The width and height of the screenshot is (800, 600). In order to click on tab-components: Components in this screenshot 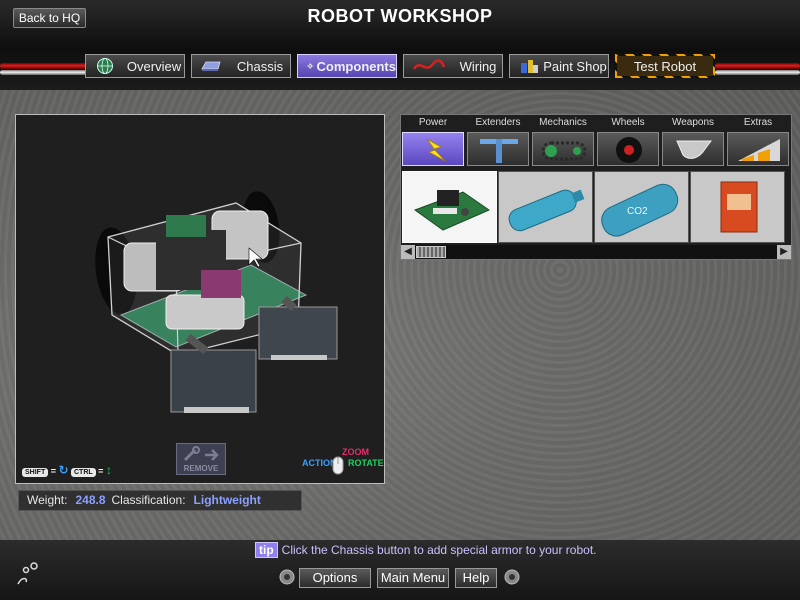, I will do `click(347, 66)`.